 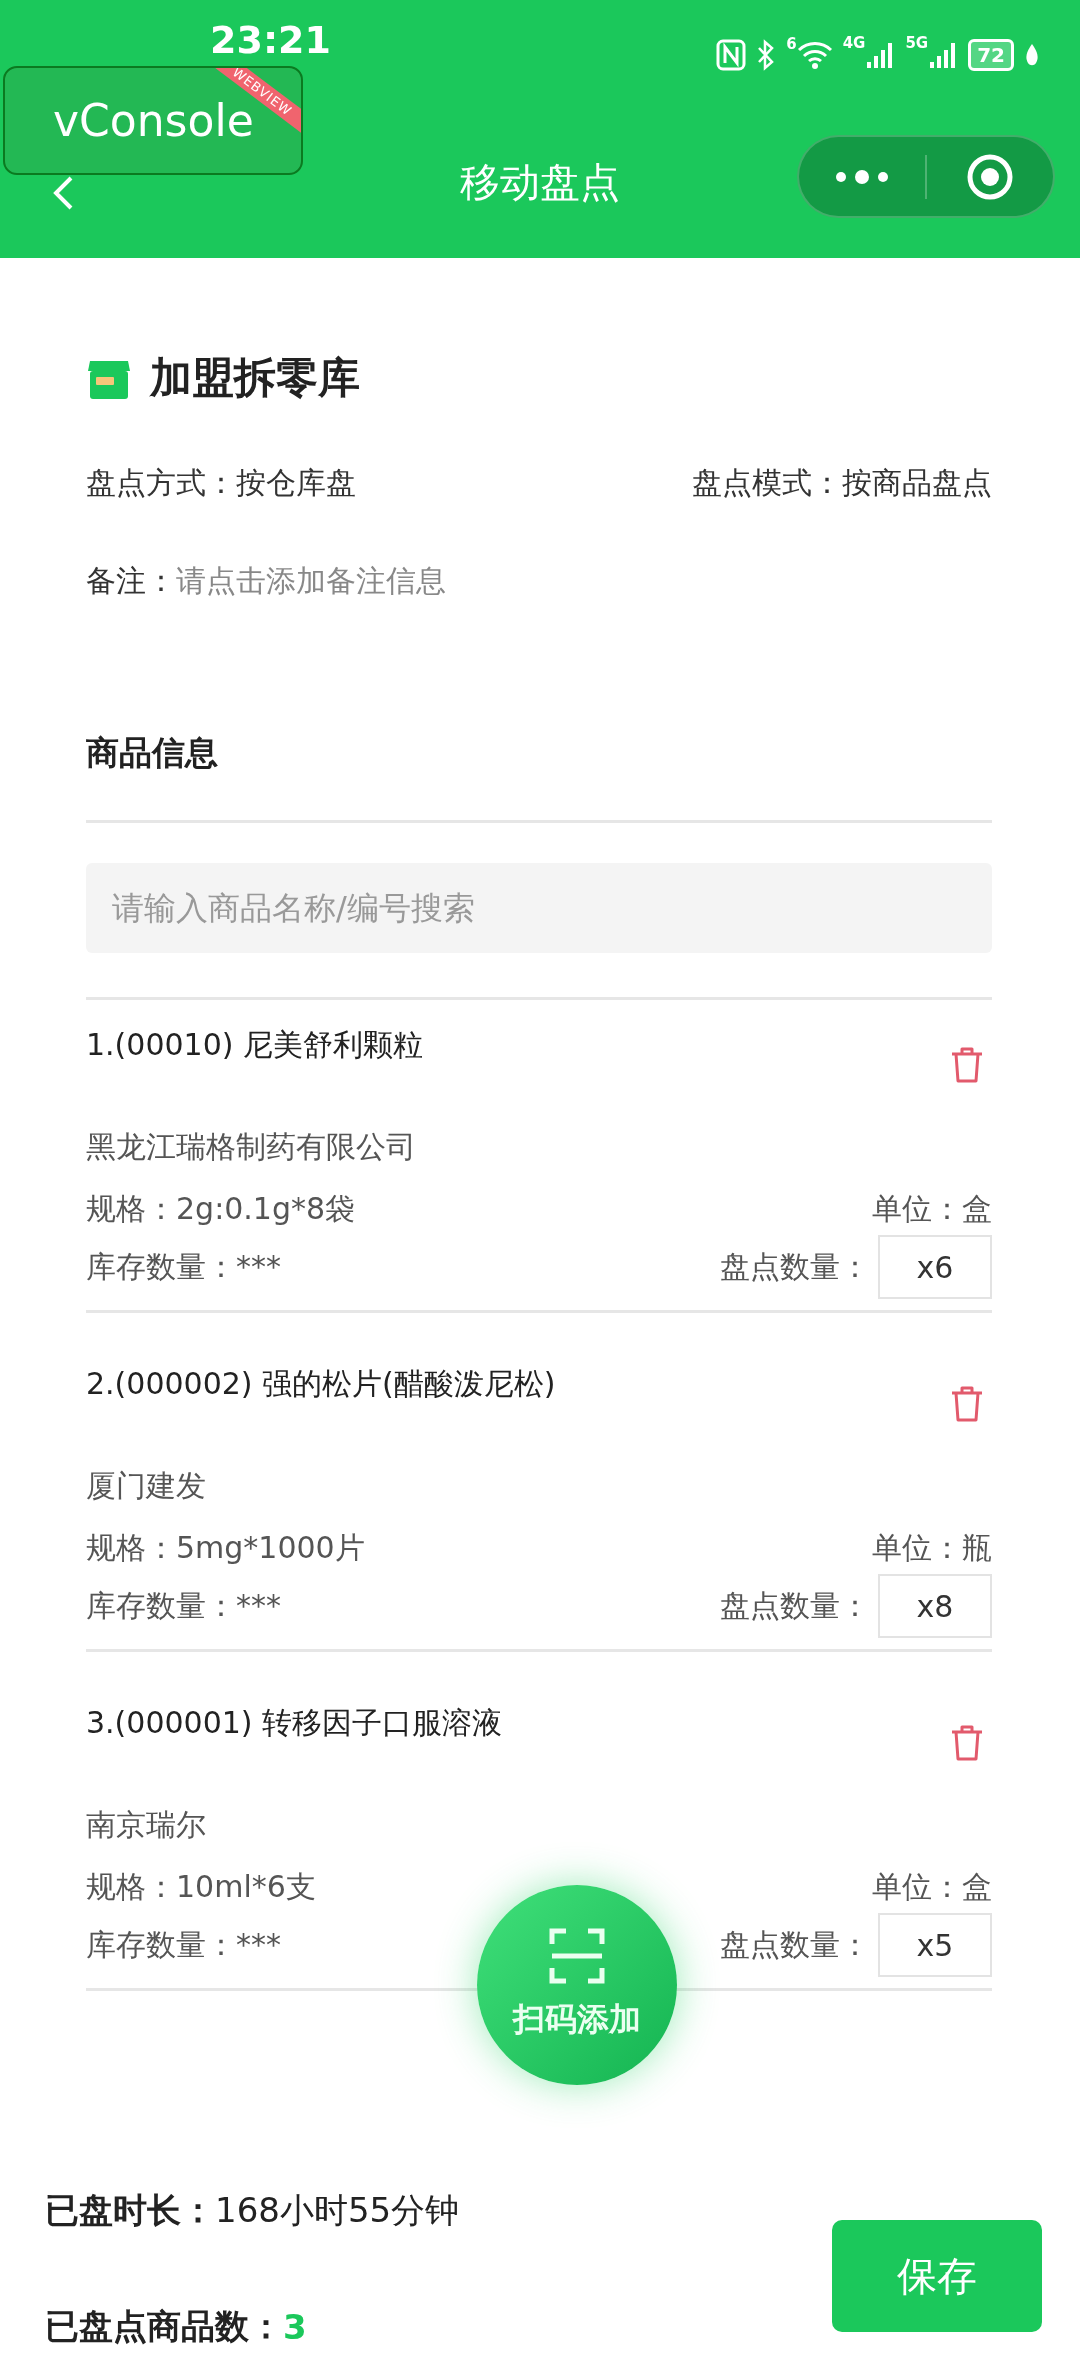 What do you see at coordinates (146, 1486) in the screenshot?
I see `manufacturer-text: 厦门建发` at bounding box center [146, 1486].